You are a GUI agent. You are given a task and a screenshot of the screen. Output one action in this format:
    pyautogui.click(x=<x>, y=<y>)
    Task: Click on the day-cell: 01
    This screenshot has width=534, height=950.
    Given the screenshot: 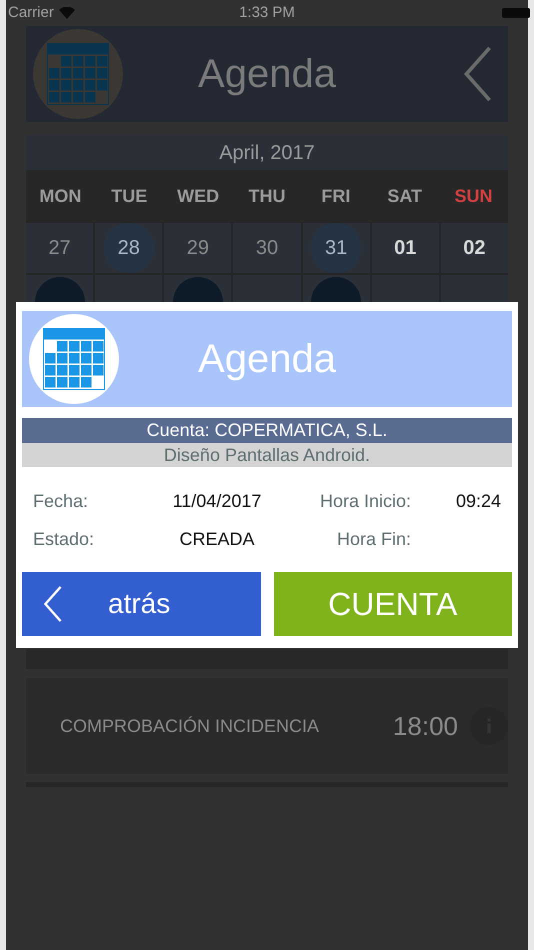 What is the action you would take?
    pyautogui.click(x=405, y=248)
    